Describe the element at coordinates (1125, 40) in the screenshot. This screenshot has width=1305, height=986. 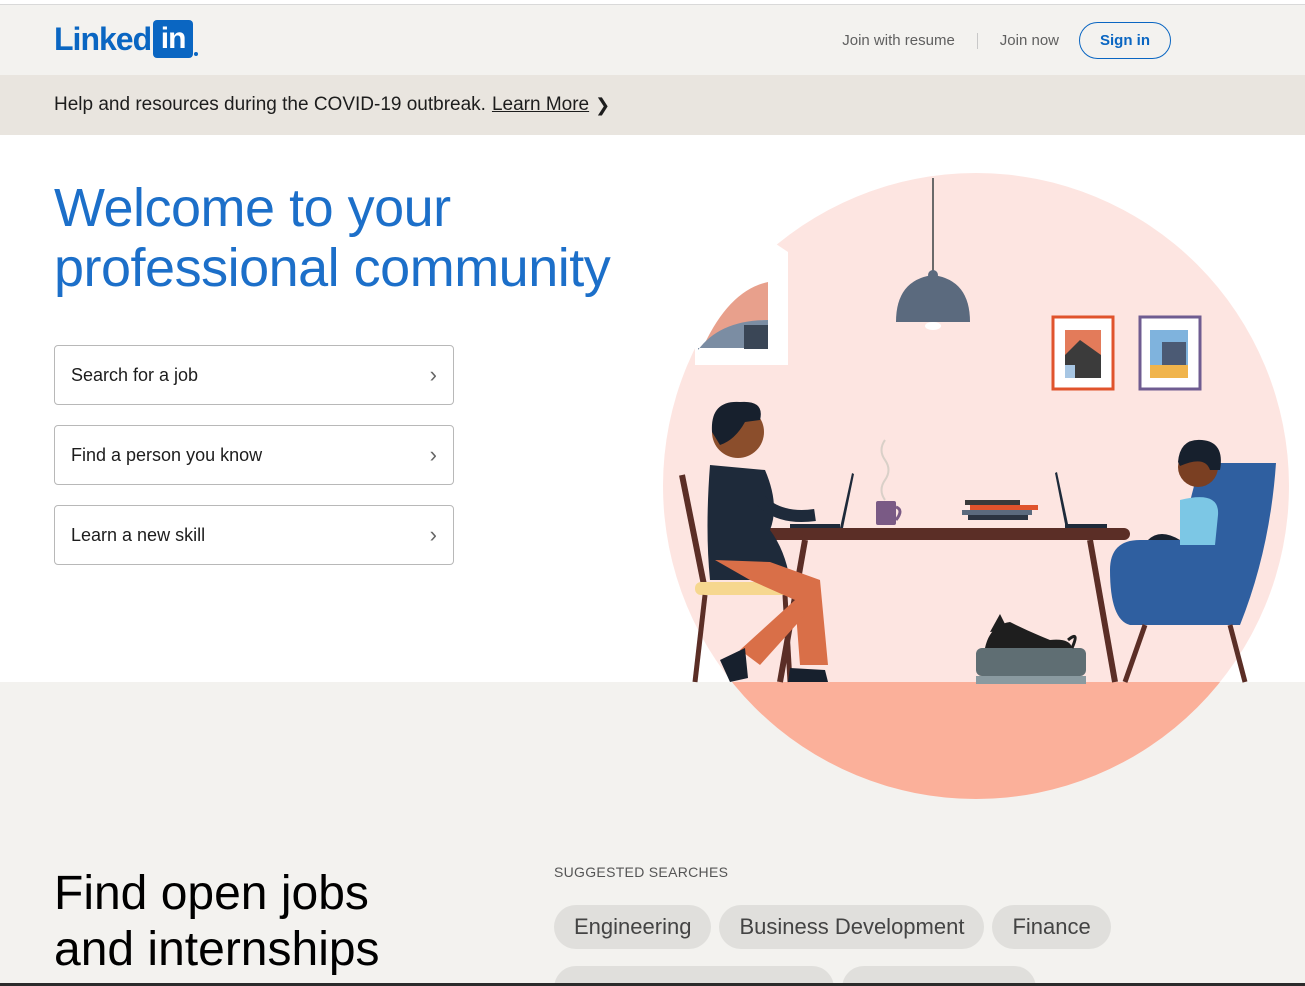
I see `sign-in-button: Sign in` at that location.